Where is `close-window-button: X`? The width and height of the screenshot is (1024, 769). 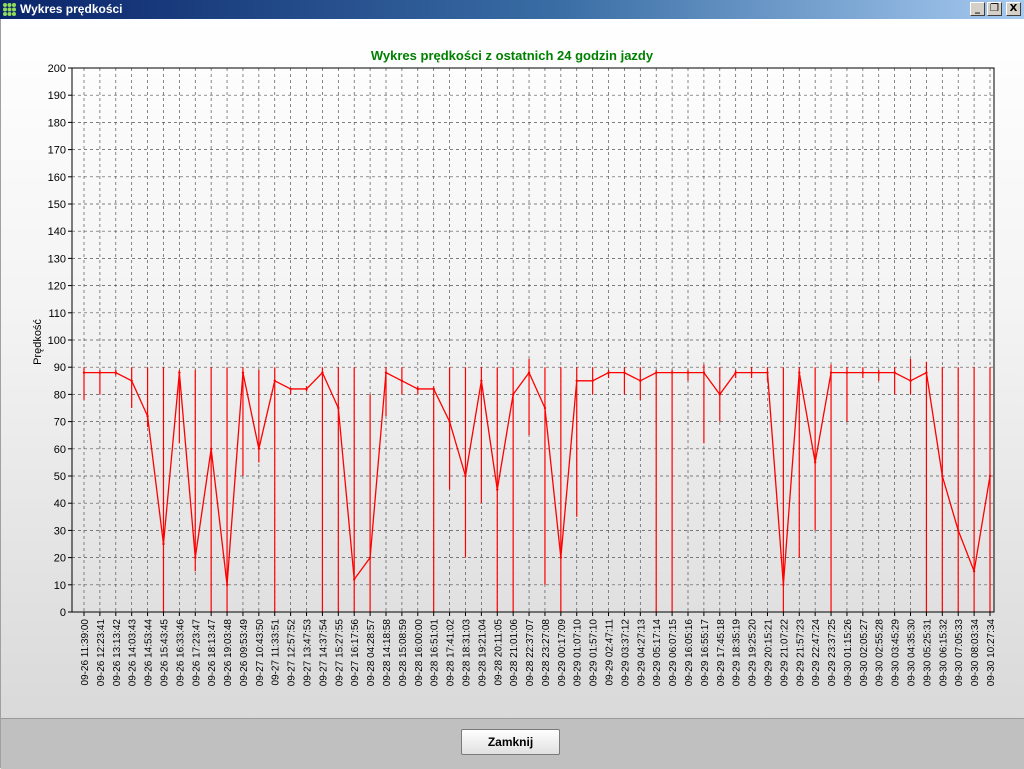
close-window-button: X is located at coordinates (1013, 9).